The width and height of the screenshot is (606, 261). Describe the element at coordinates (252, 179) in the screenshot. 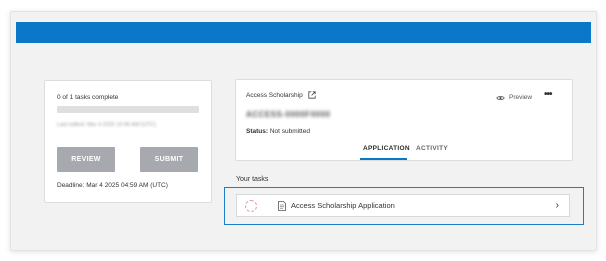

I see `your-tasks-heading: Your tasks` at that location.